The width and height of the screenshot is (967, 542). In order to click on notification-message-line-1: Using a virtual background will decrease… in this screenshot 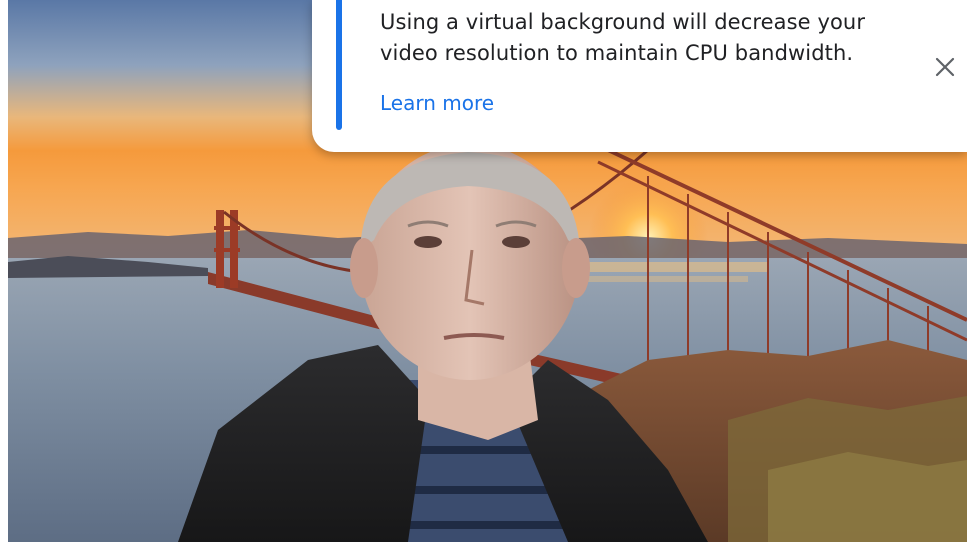, I will do `click(623, 22)`.